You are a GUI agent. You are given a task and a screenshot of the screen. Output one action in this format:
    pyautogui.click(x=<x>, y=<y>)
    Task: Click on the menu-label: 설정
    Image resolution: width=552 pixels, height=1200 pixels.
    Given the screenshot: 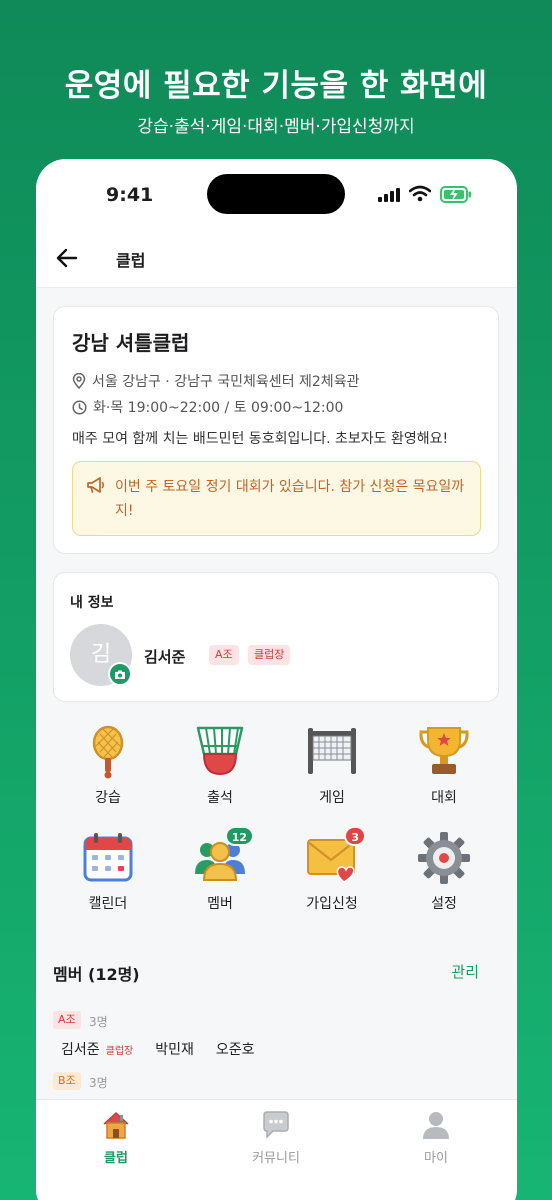 What is the action you would take?
    pyautogui.click(x=444, y=904)
    